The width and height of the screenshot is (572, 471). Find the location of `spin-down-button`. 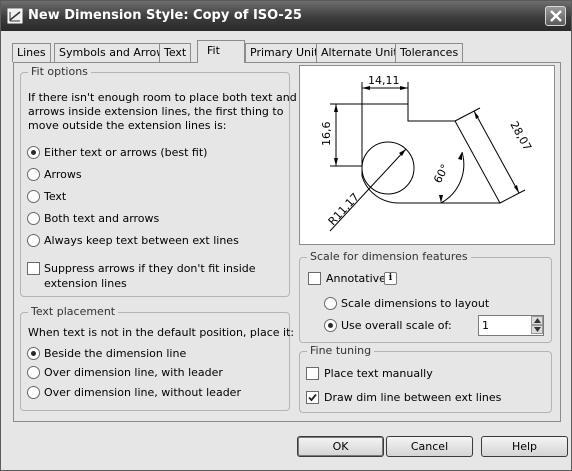

spin-down-button is located at coordinates (537, 329).